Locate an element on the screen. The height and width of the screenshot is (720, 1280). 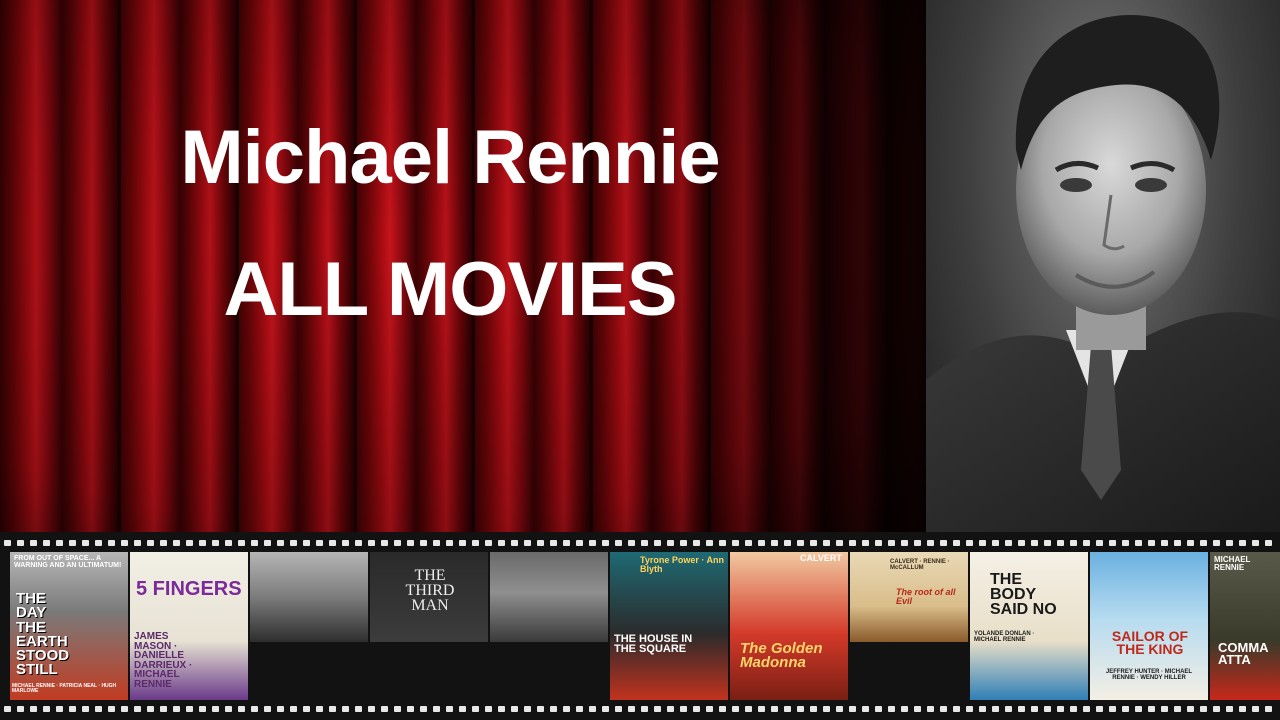
film-perforations-top is located at coordinates (640, 543).